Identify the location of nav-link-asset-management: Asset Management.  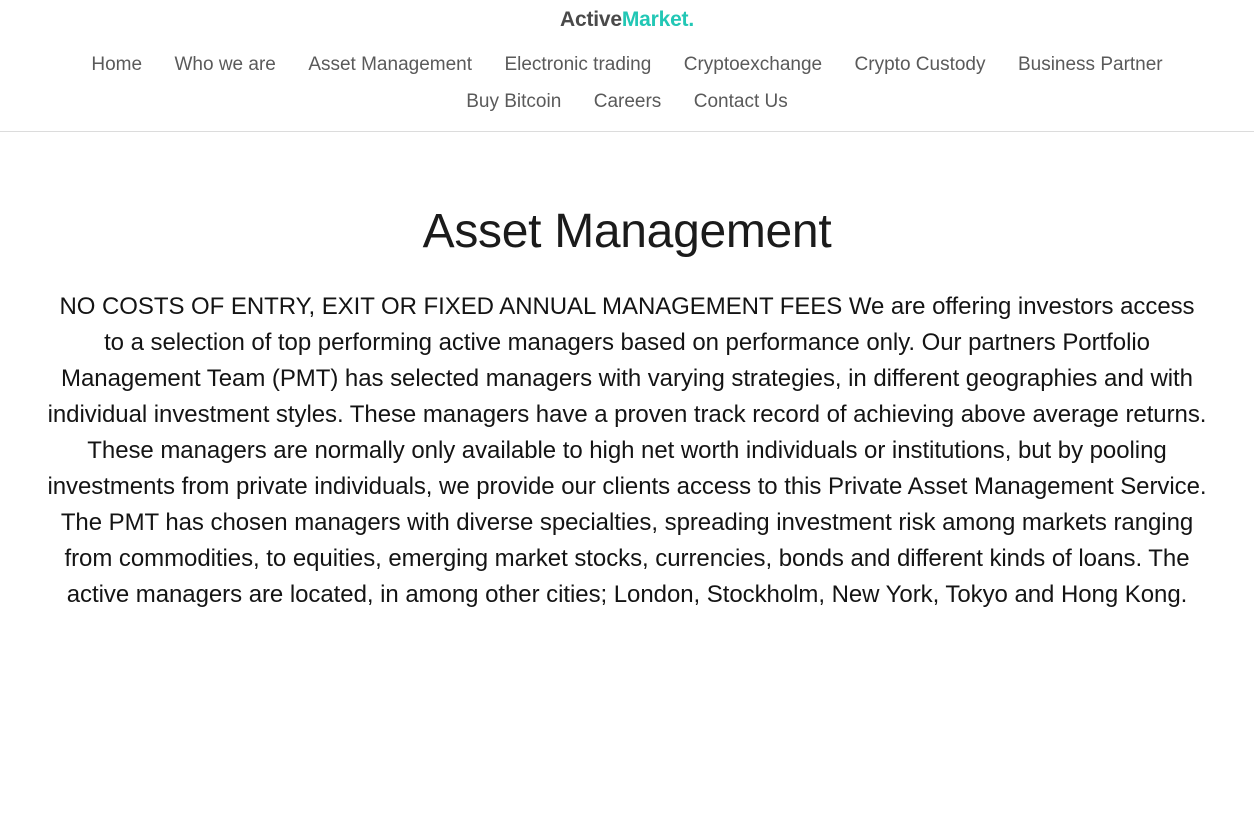
(390, 65).